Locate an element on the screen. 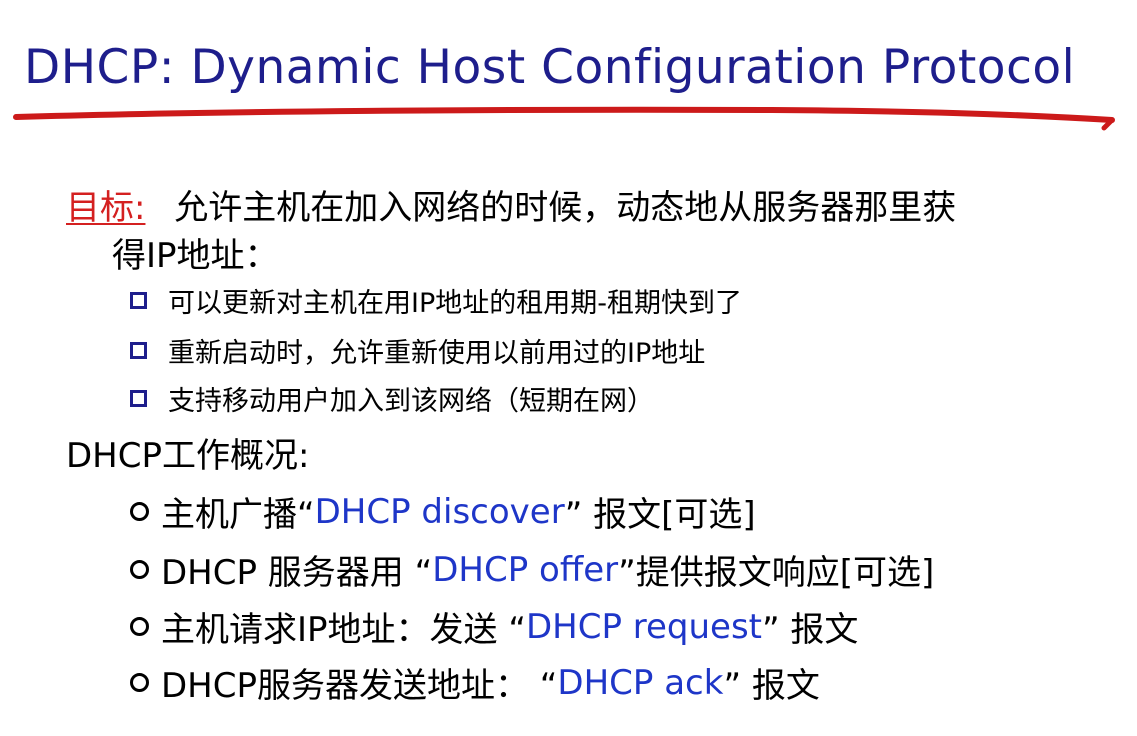  dhcp-step: 主机请求IP地址：发送 “DHCP request” 报文 is located at coordinates (494, 626).